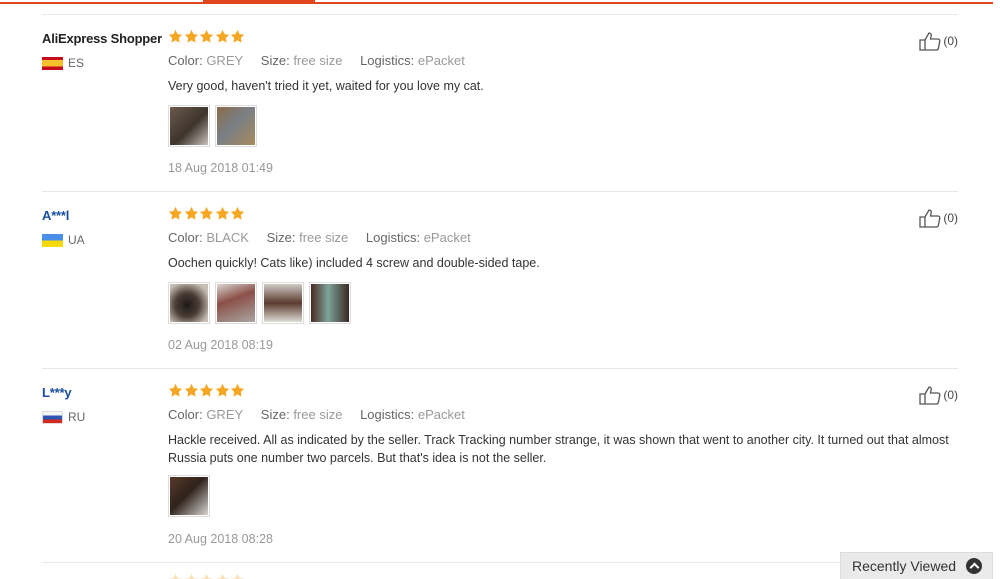 The image size is (1000, 579). Describe the element at coordinates (77, 417) in the screenshot. I see `country-code: RU` at that location.